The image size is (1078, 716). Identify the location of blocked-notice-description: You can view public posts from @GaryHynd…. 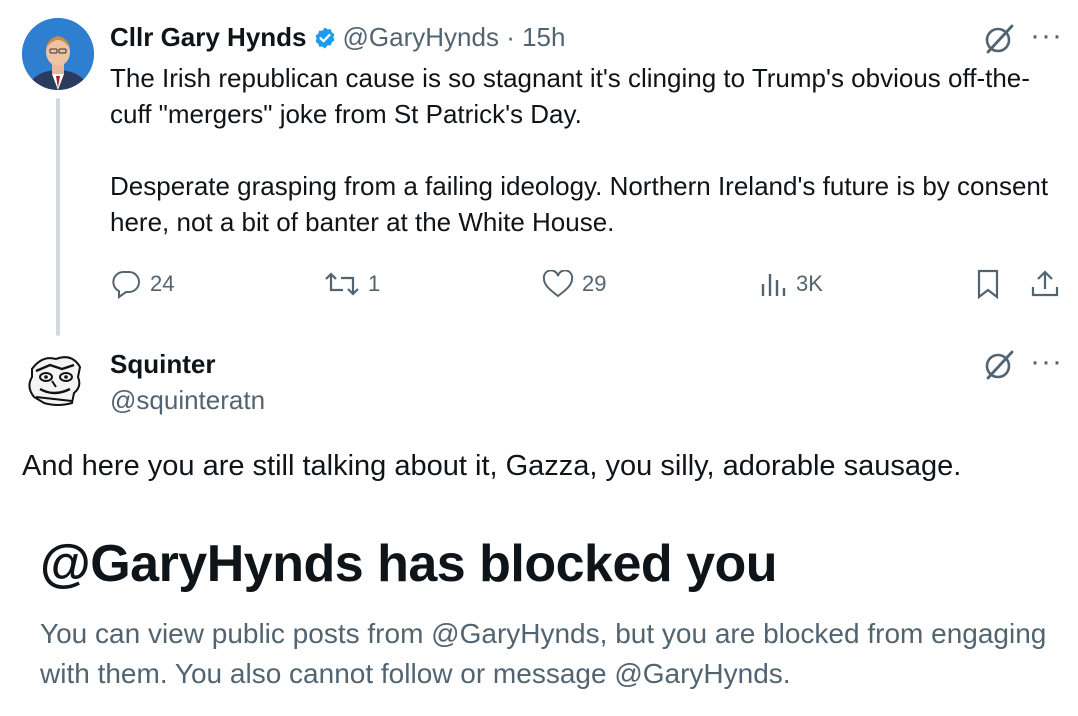
(543, 653).